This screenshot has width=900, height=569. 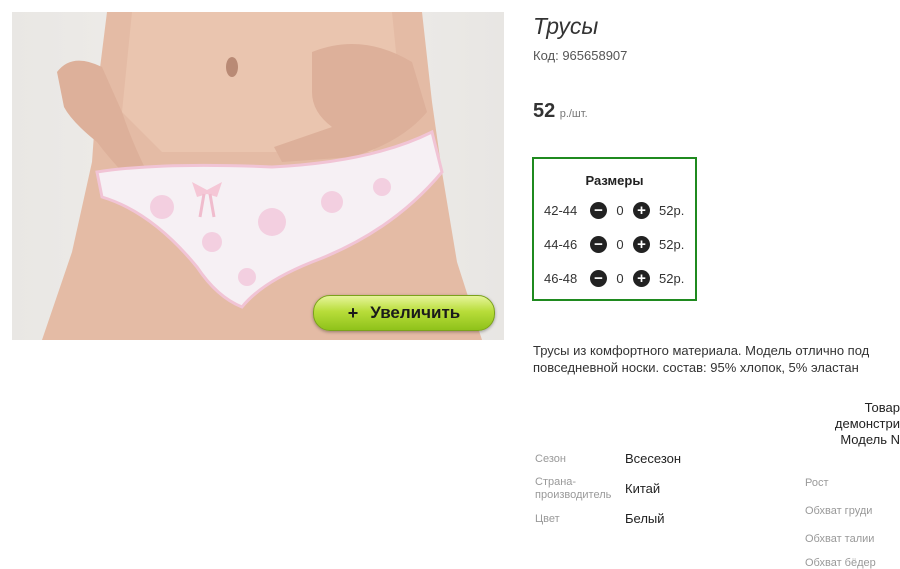 I want to click on product-price: 52 р./шт., so click(x=560, y=111).